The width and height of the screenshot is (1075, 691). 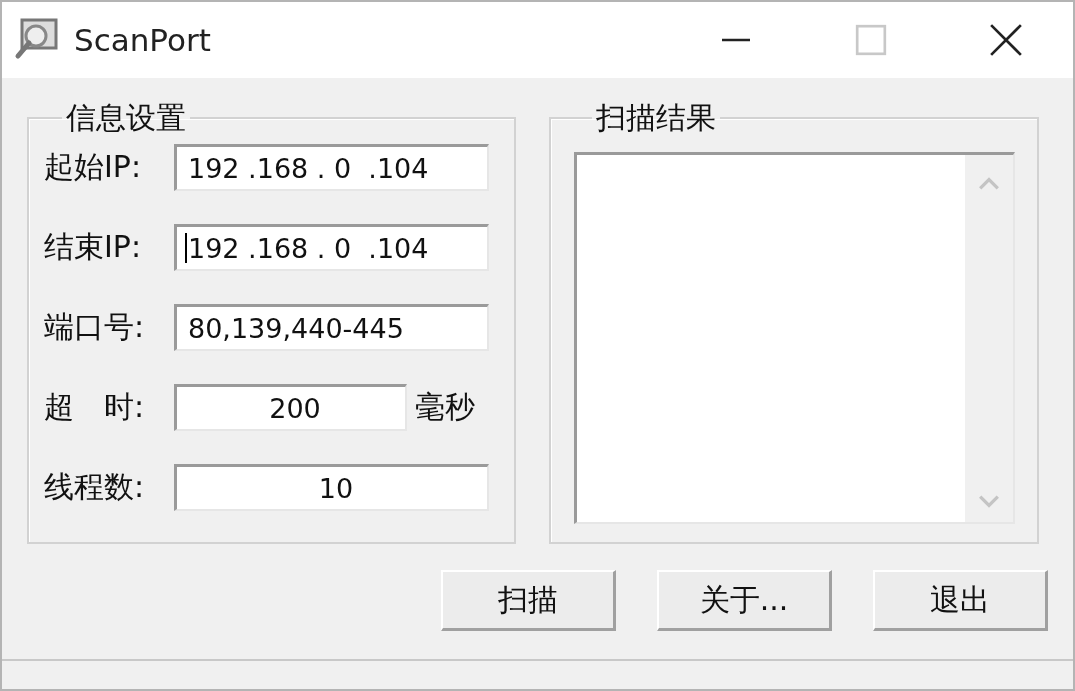 I want to click on scrollbar, so click(x=989, y=338).